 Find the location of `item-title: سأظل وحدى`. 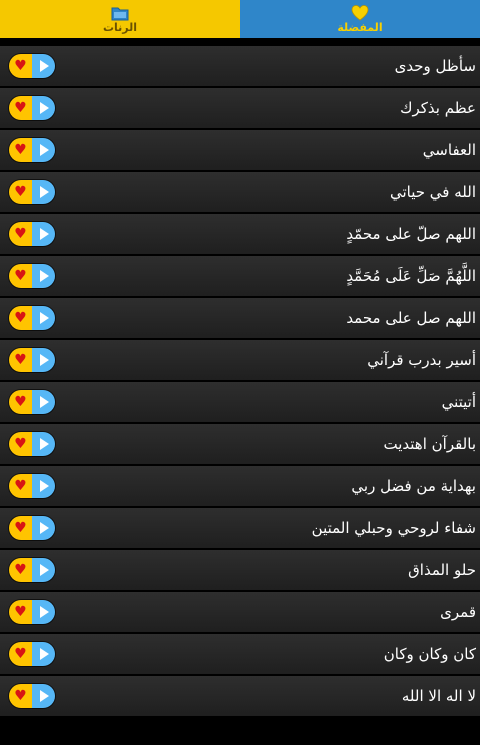

item-title: سأظل وحدى is located at coordinates (435, 66).